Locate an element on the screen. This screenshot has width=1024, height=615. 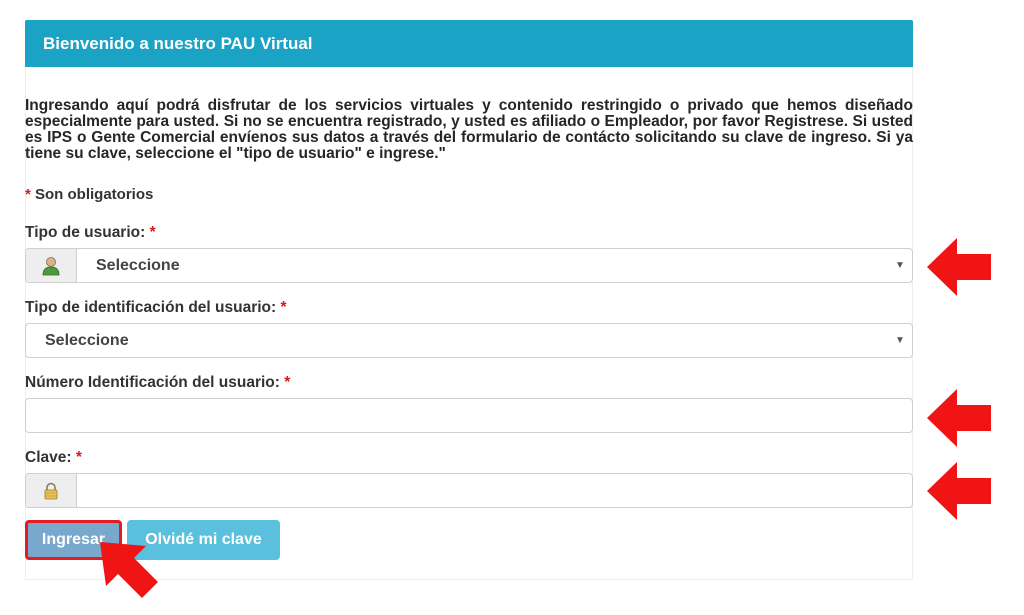
user-icon is located at coordinates (51, 265).